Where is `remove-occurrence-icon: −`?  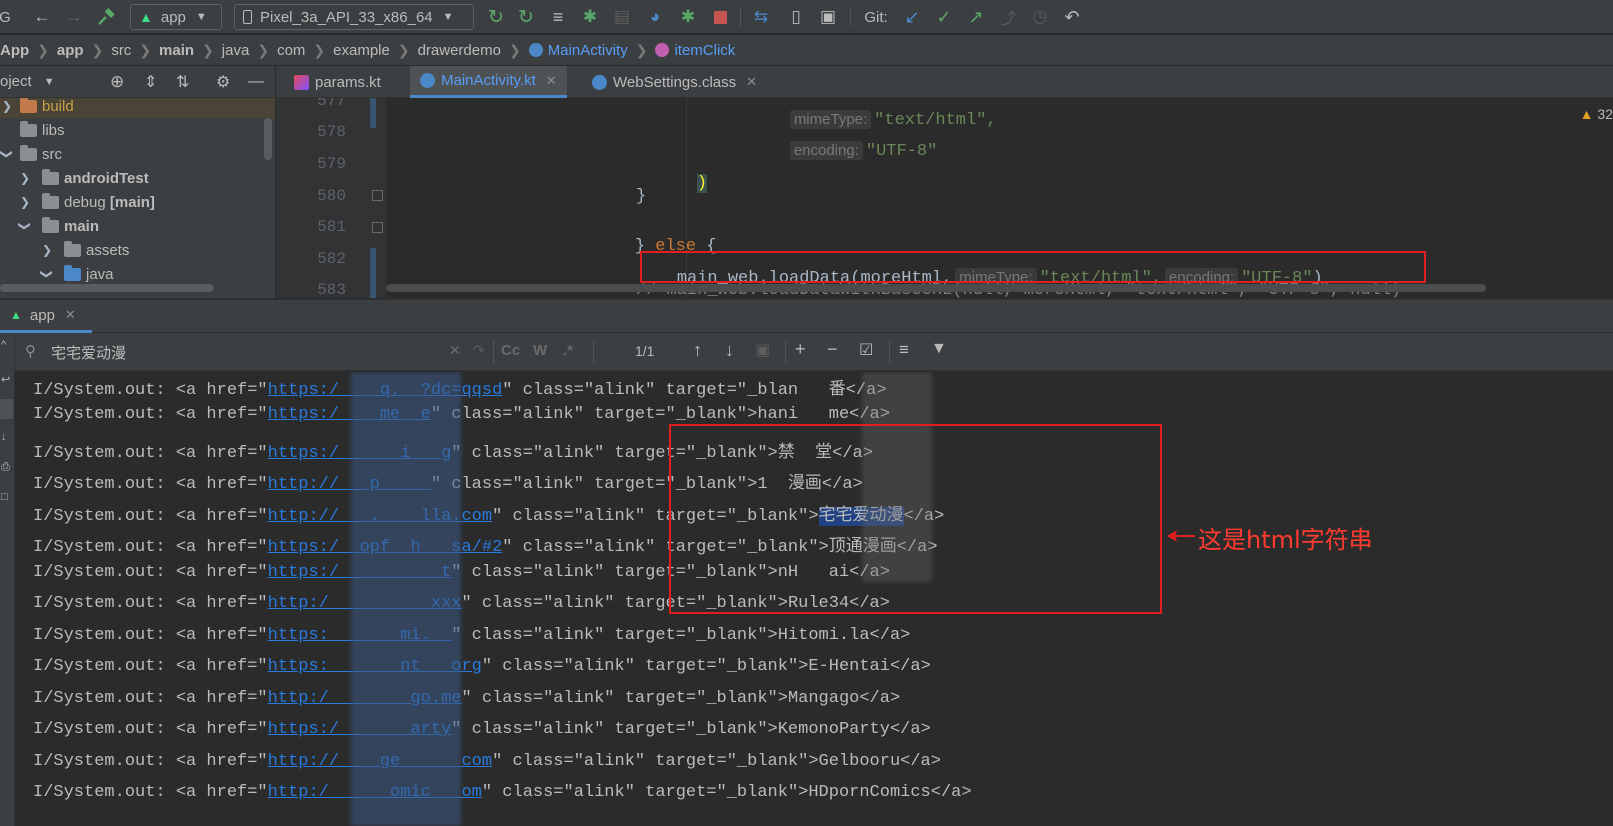
remove-occurrence-icon: − is located at coordinates (832, 349).